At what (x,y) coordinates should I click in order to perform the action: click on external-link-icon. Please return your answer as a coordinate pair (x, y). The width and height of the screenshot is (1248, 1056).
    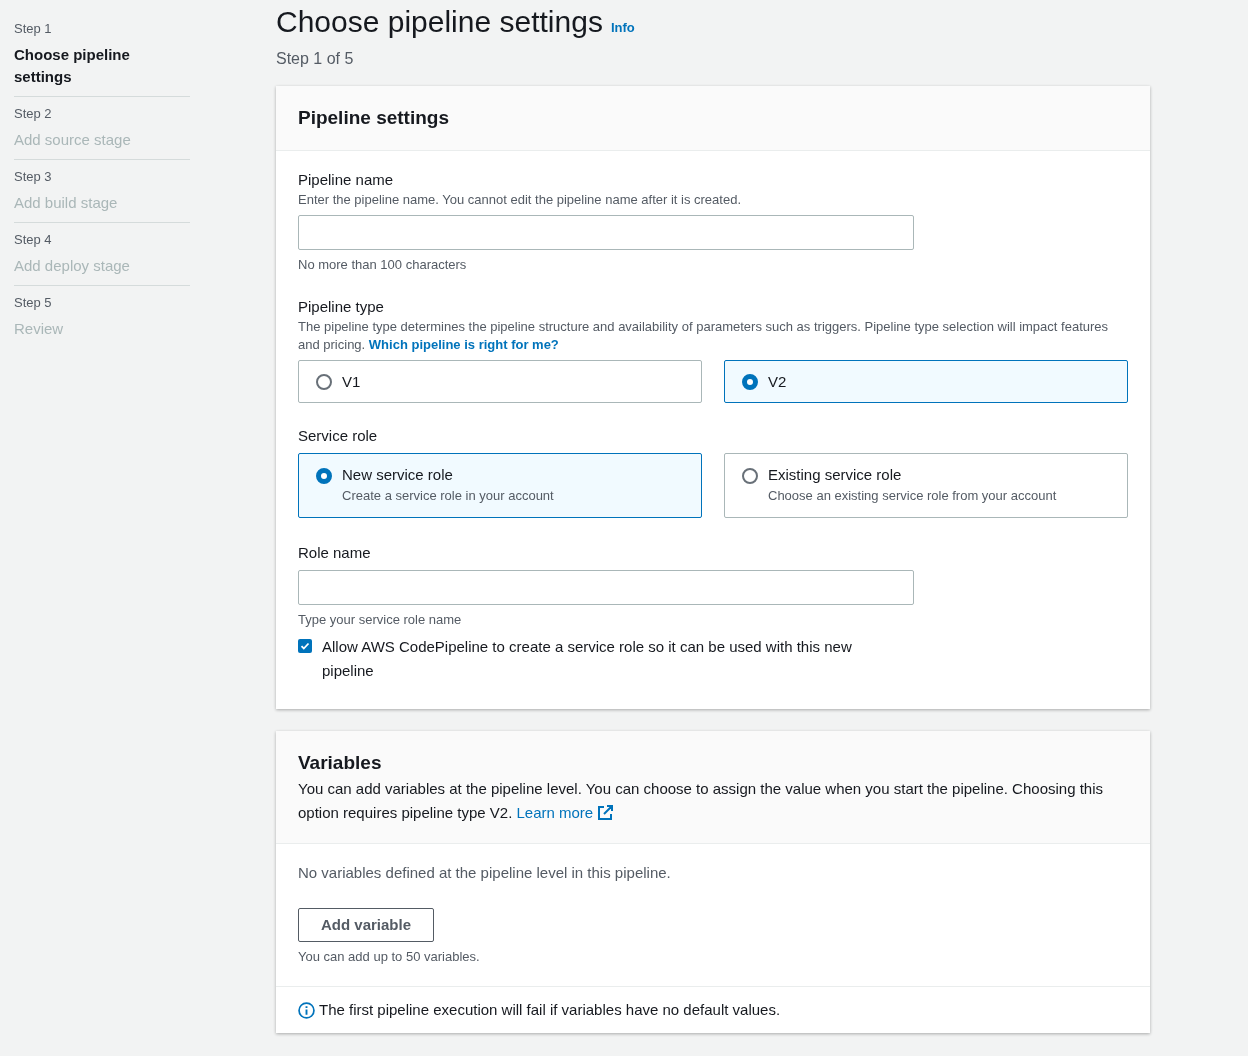
    Looking at the image, I should click on (605, 813).